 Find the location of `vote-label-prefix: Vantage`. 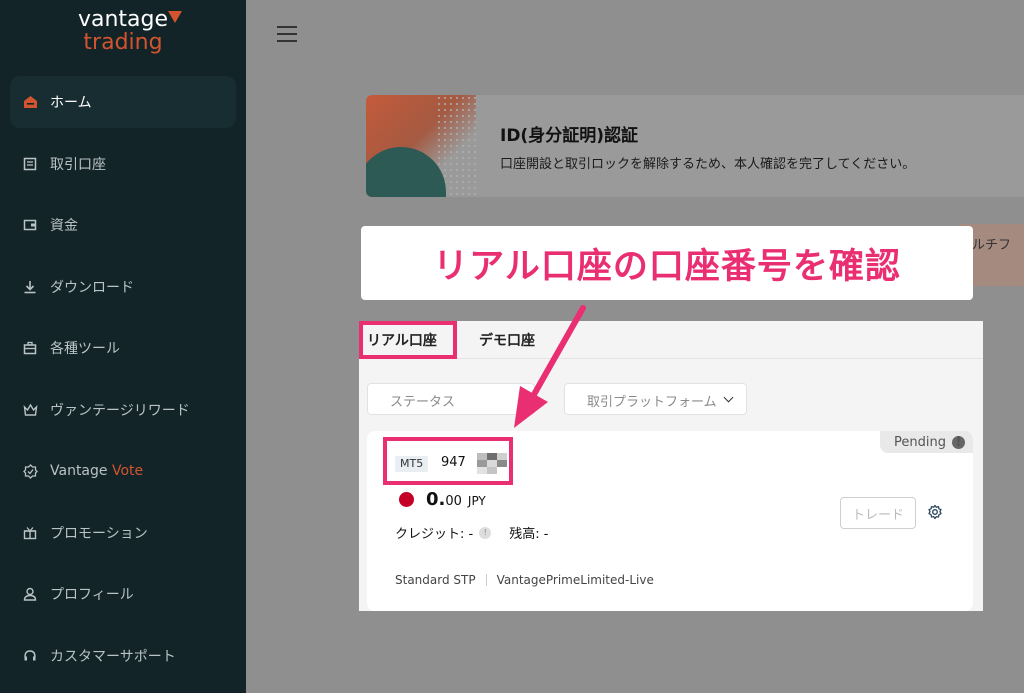

vote-label-prefix: Vantage is located at coordinates (81, 471).